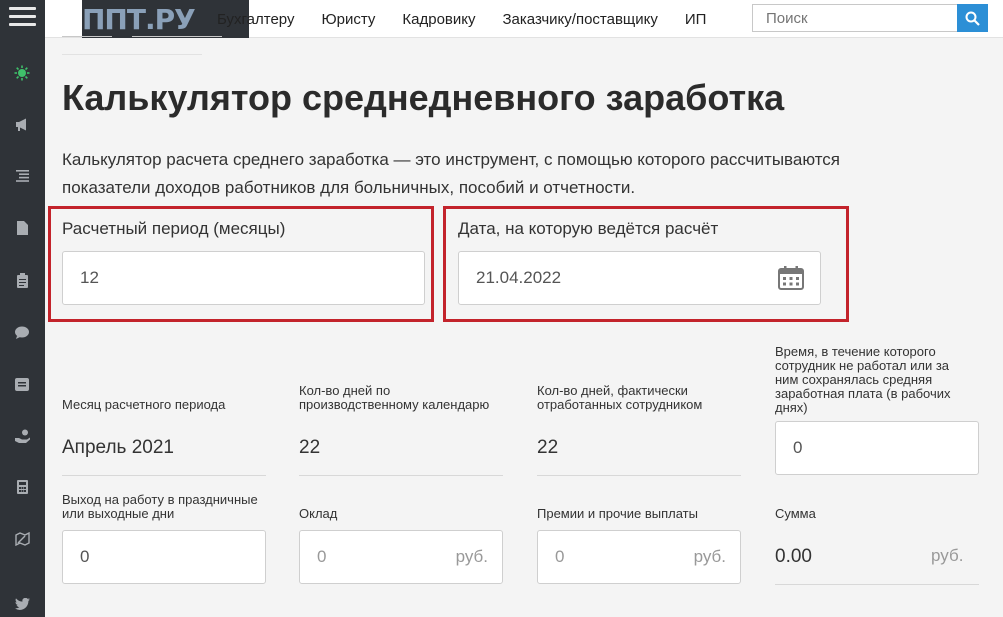 The image size is (1003, 617). I want to click on inbox-icon, so click(22, 384).